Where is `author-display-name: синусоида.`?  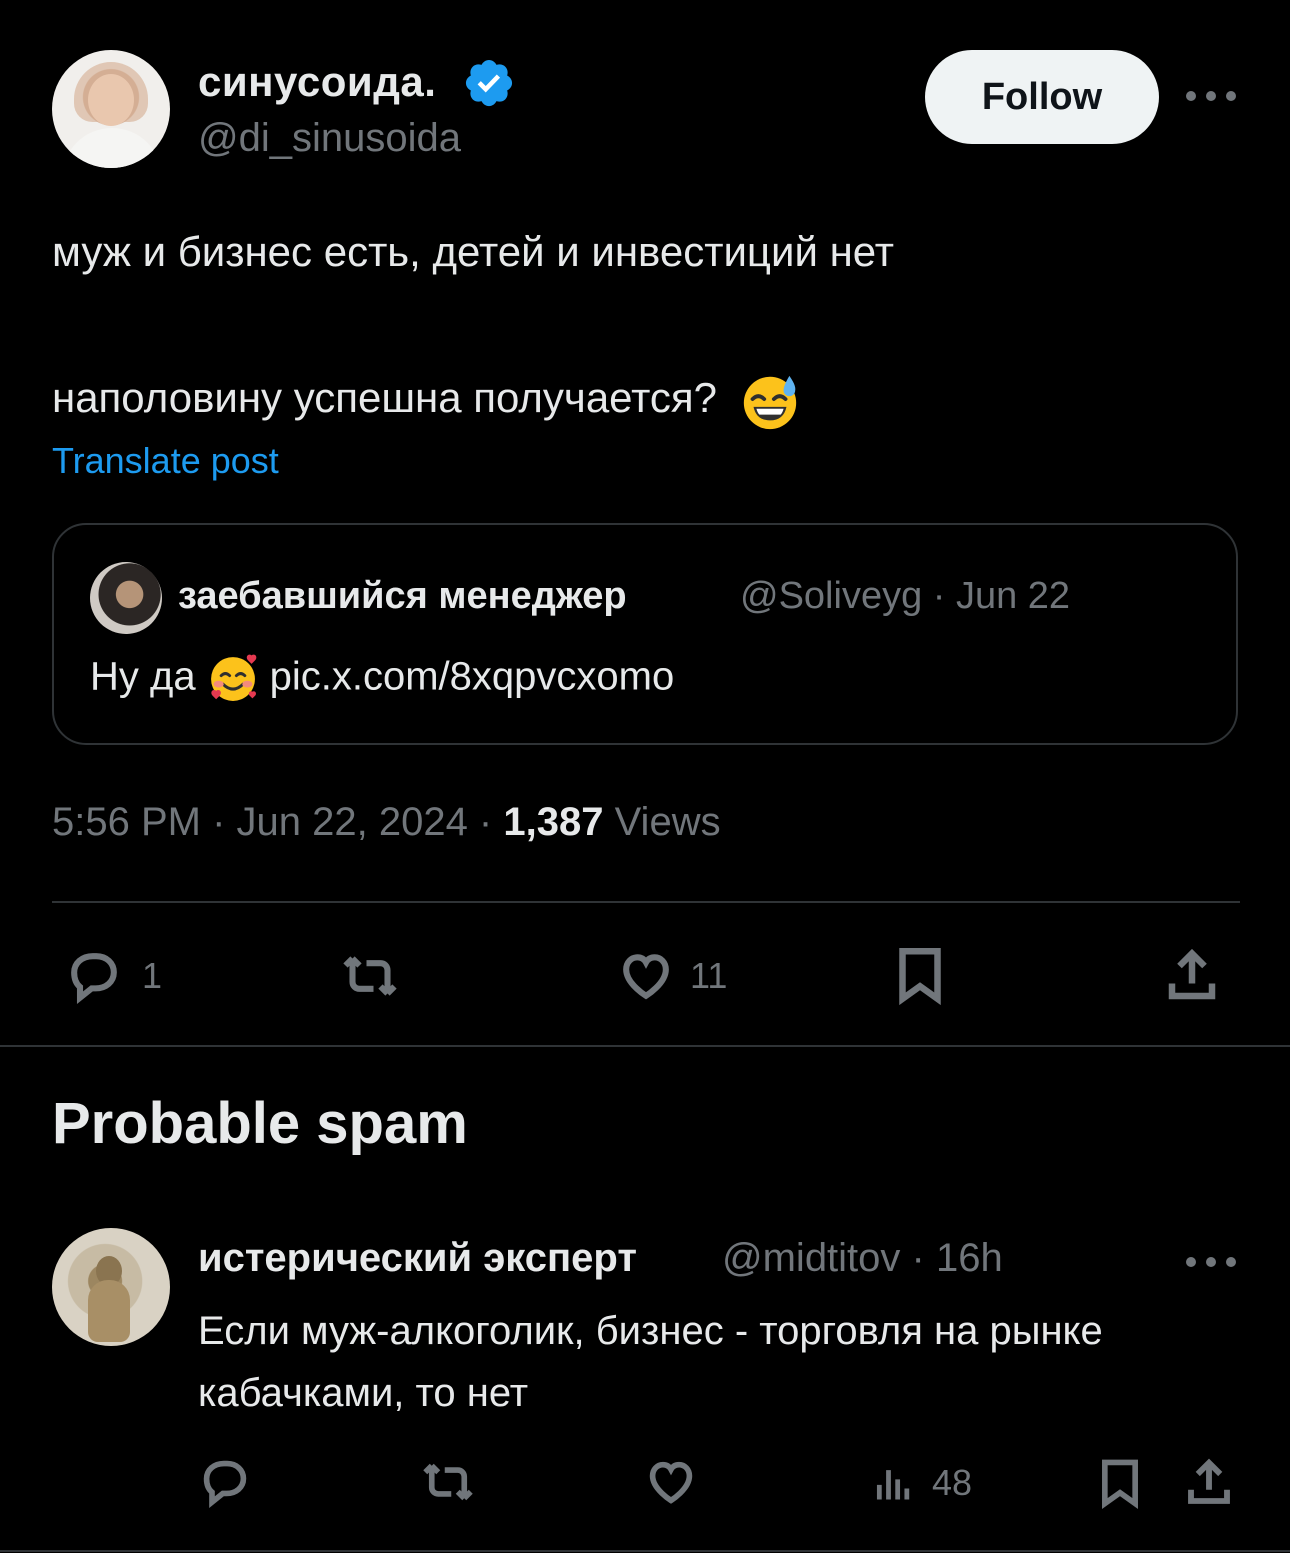
author-display-name: синусоида. is located at coordinates (317, 82).